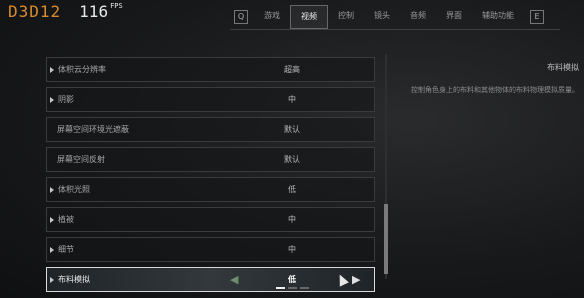  I want to click on settings-tab-bar: Q 游戏 视频 控制 镜头 音频 界面 辅助功能 E, so click(406, 17).